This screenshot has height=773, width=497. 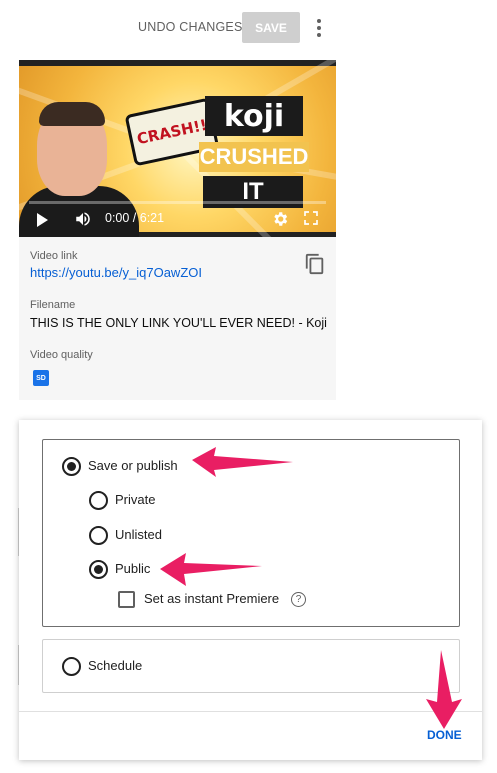 I want to click on arrow-done, so click(x=444, y=689).